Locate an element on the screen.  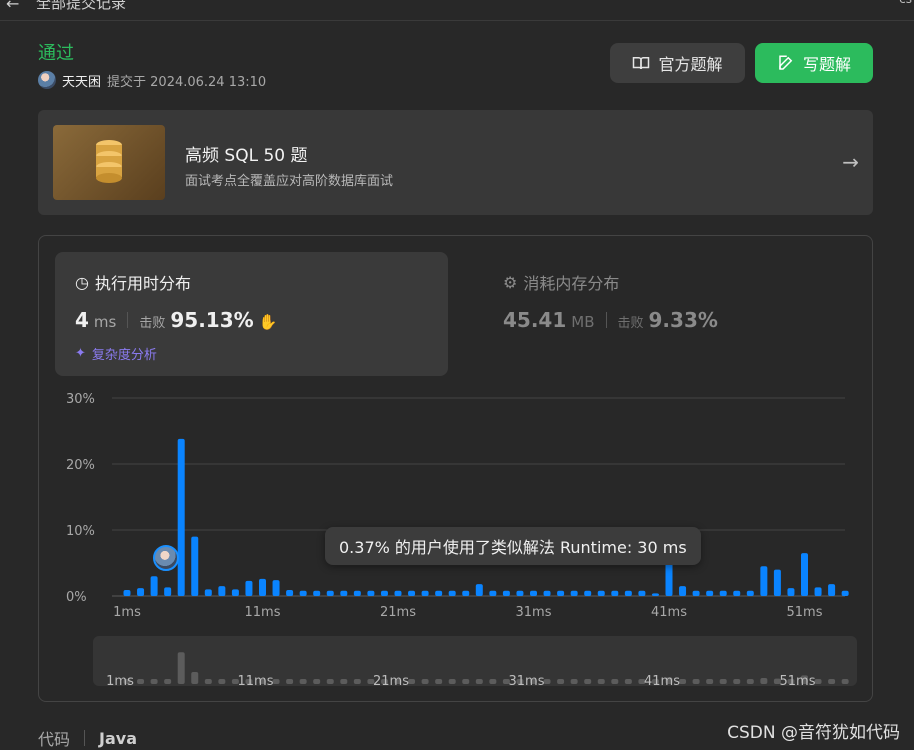
x-tick-label: 41ms is located at coordinates (669, 612).